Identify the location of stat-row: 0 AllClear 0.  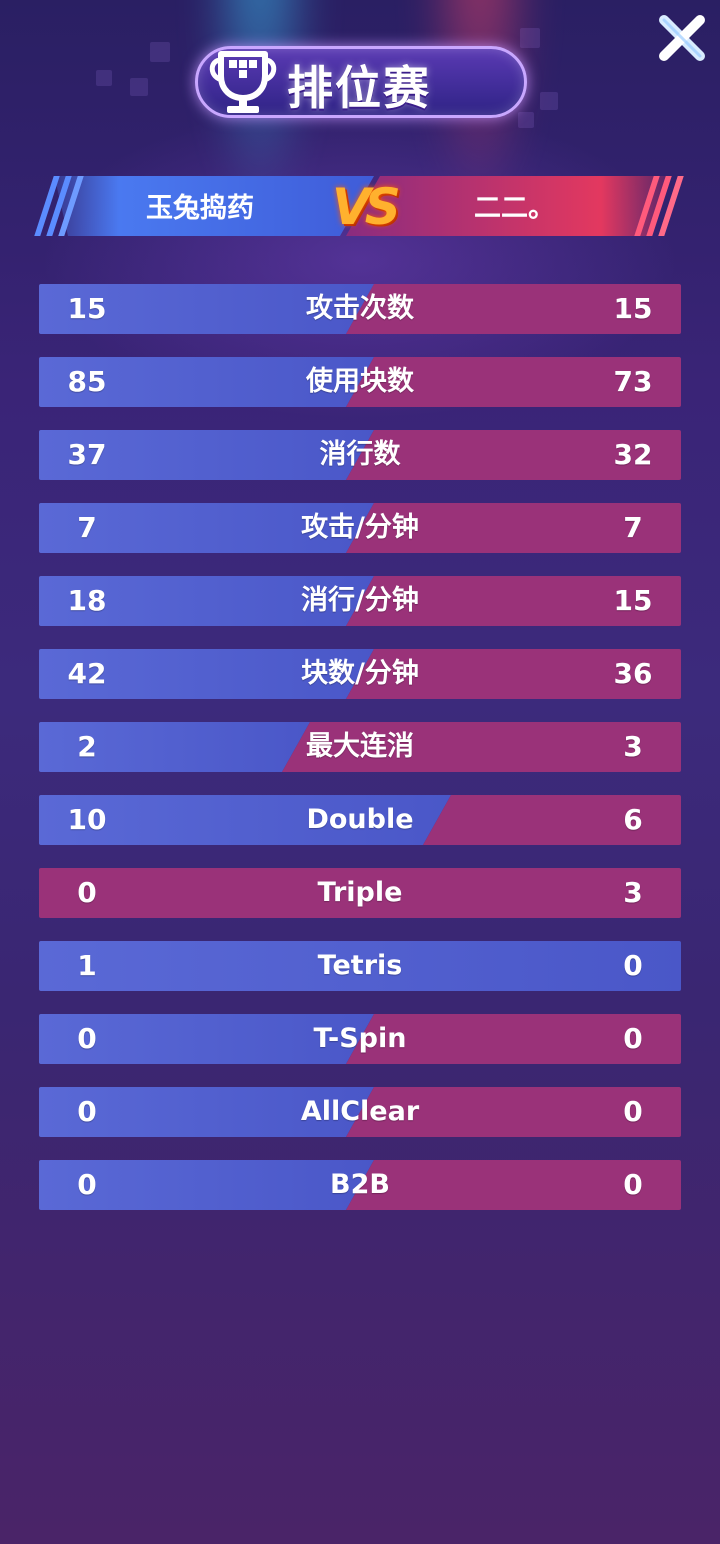
(360, 1112).